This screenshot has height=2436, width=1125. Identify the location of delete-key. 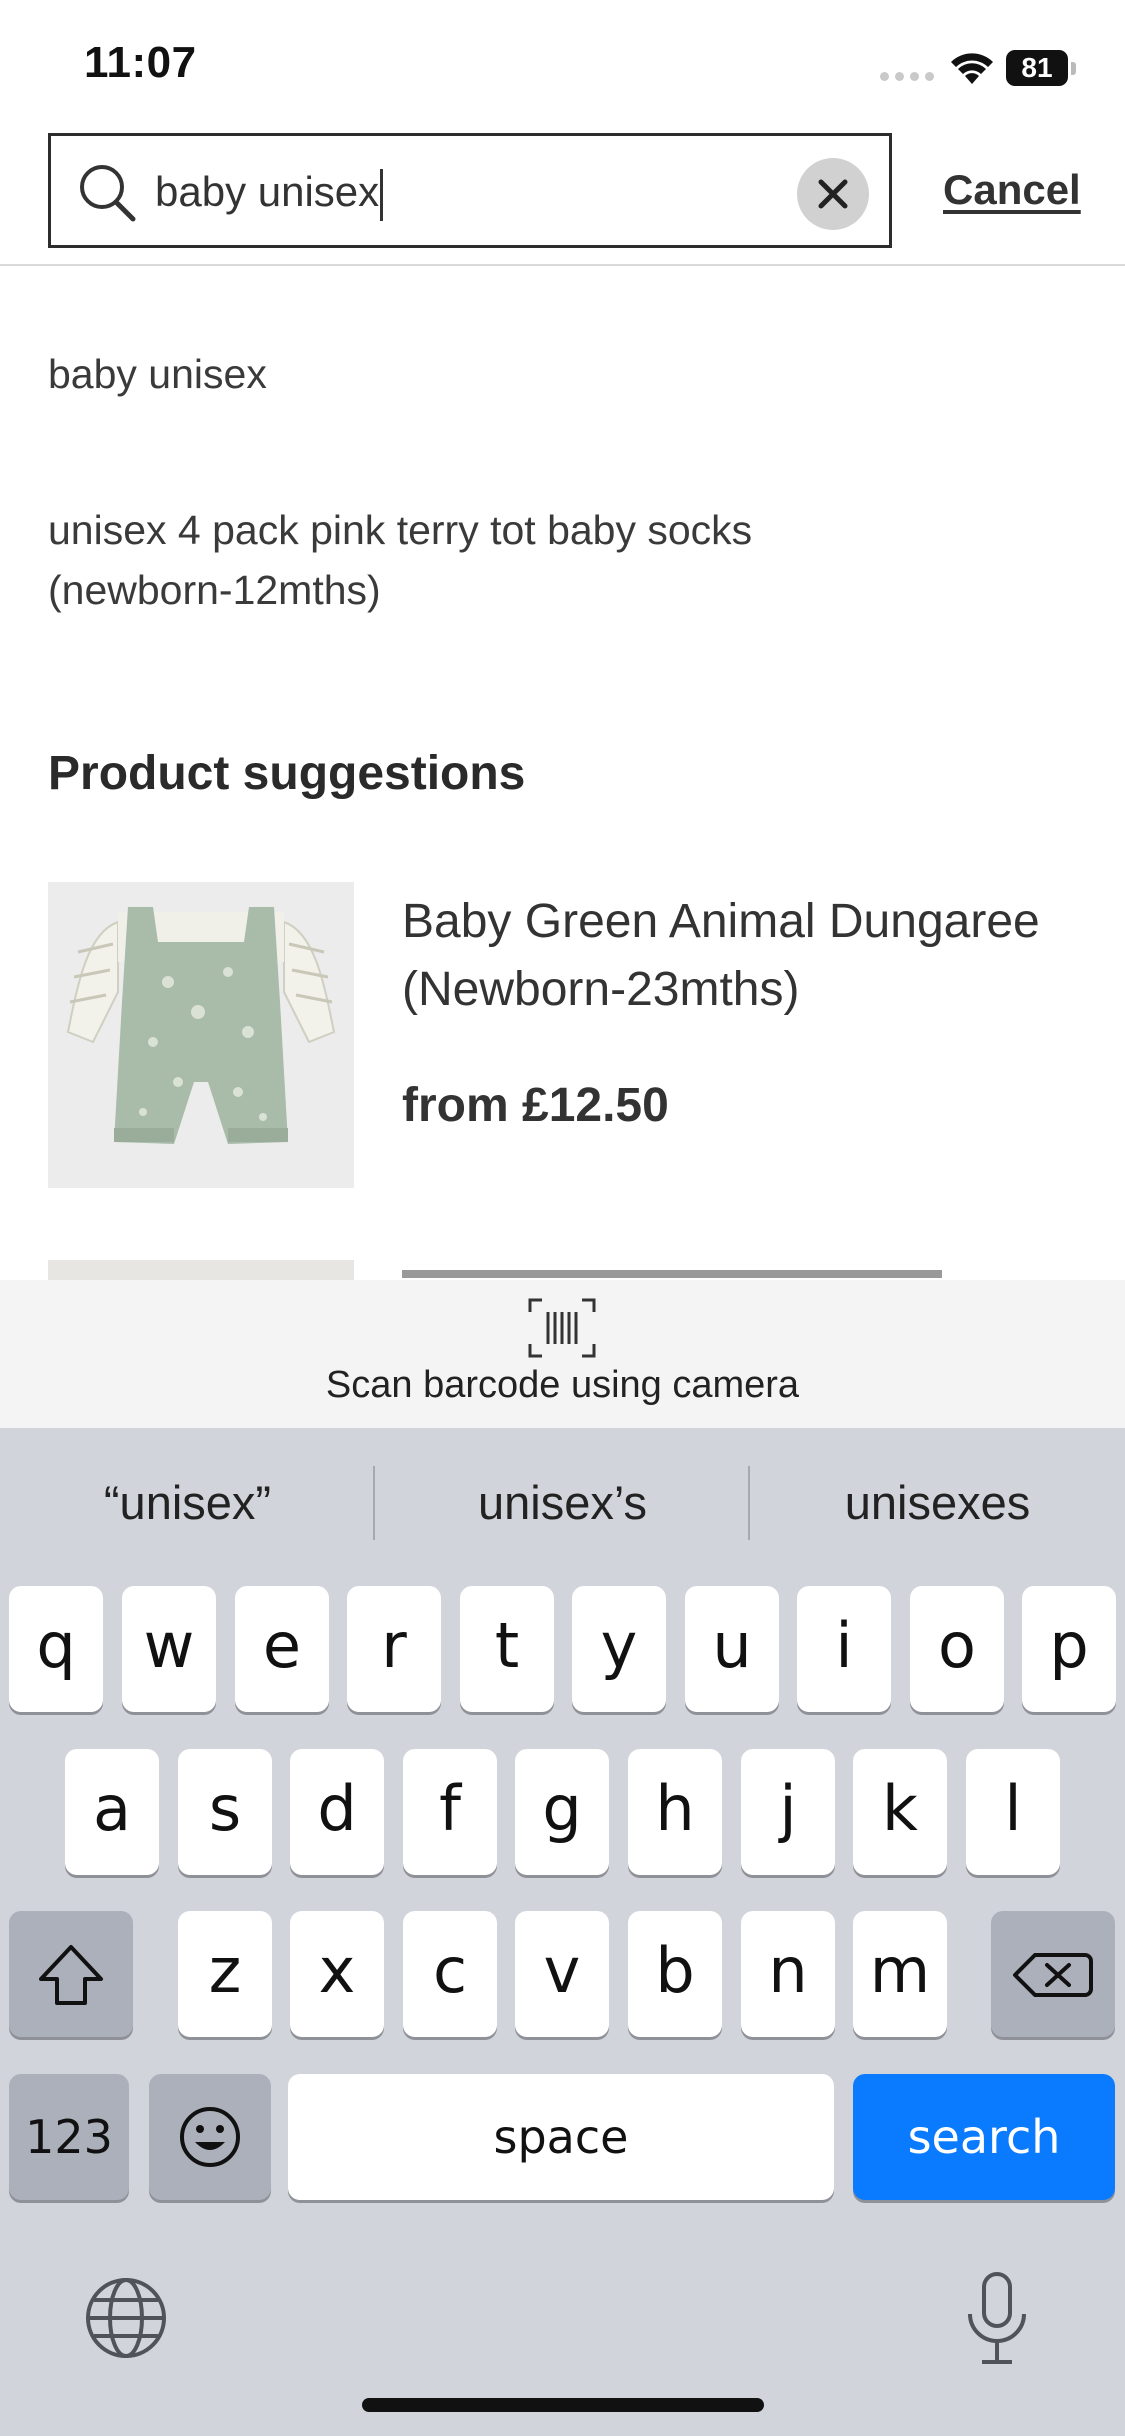
(1053, 1974).